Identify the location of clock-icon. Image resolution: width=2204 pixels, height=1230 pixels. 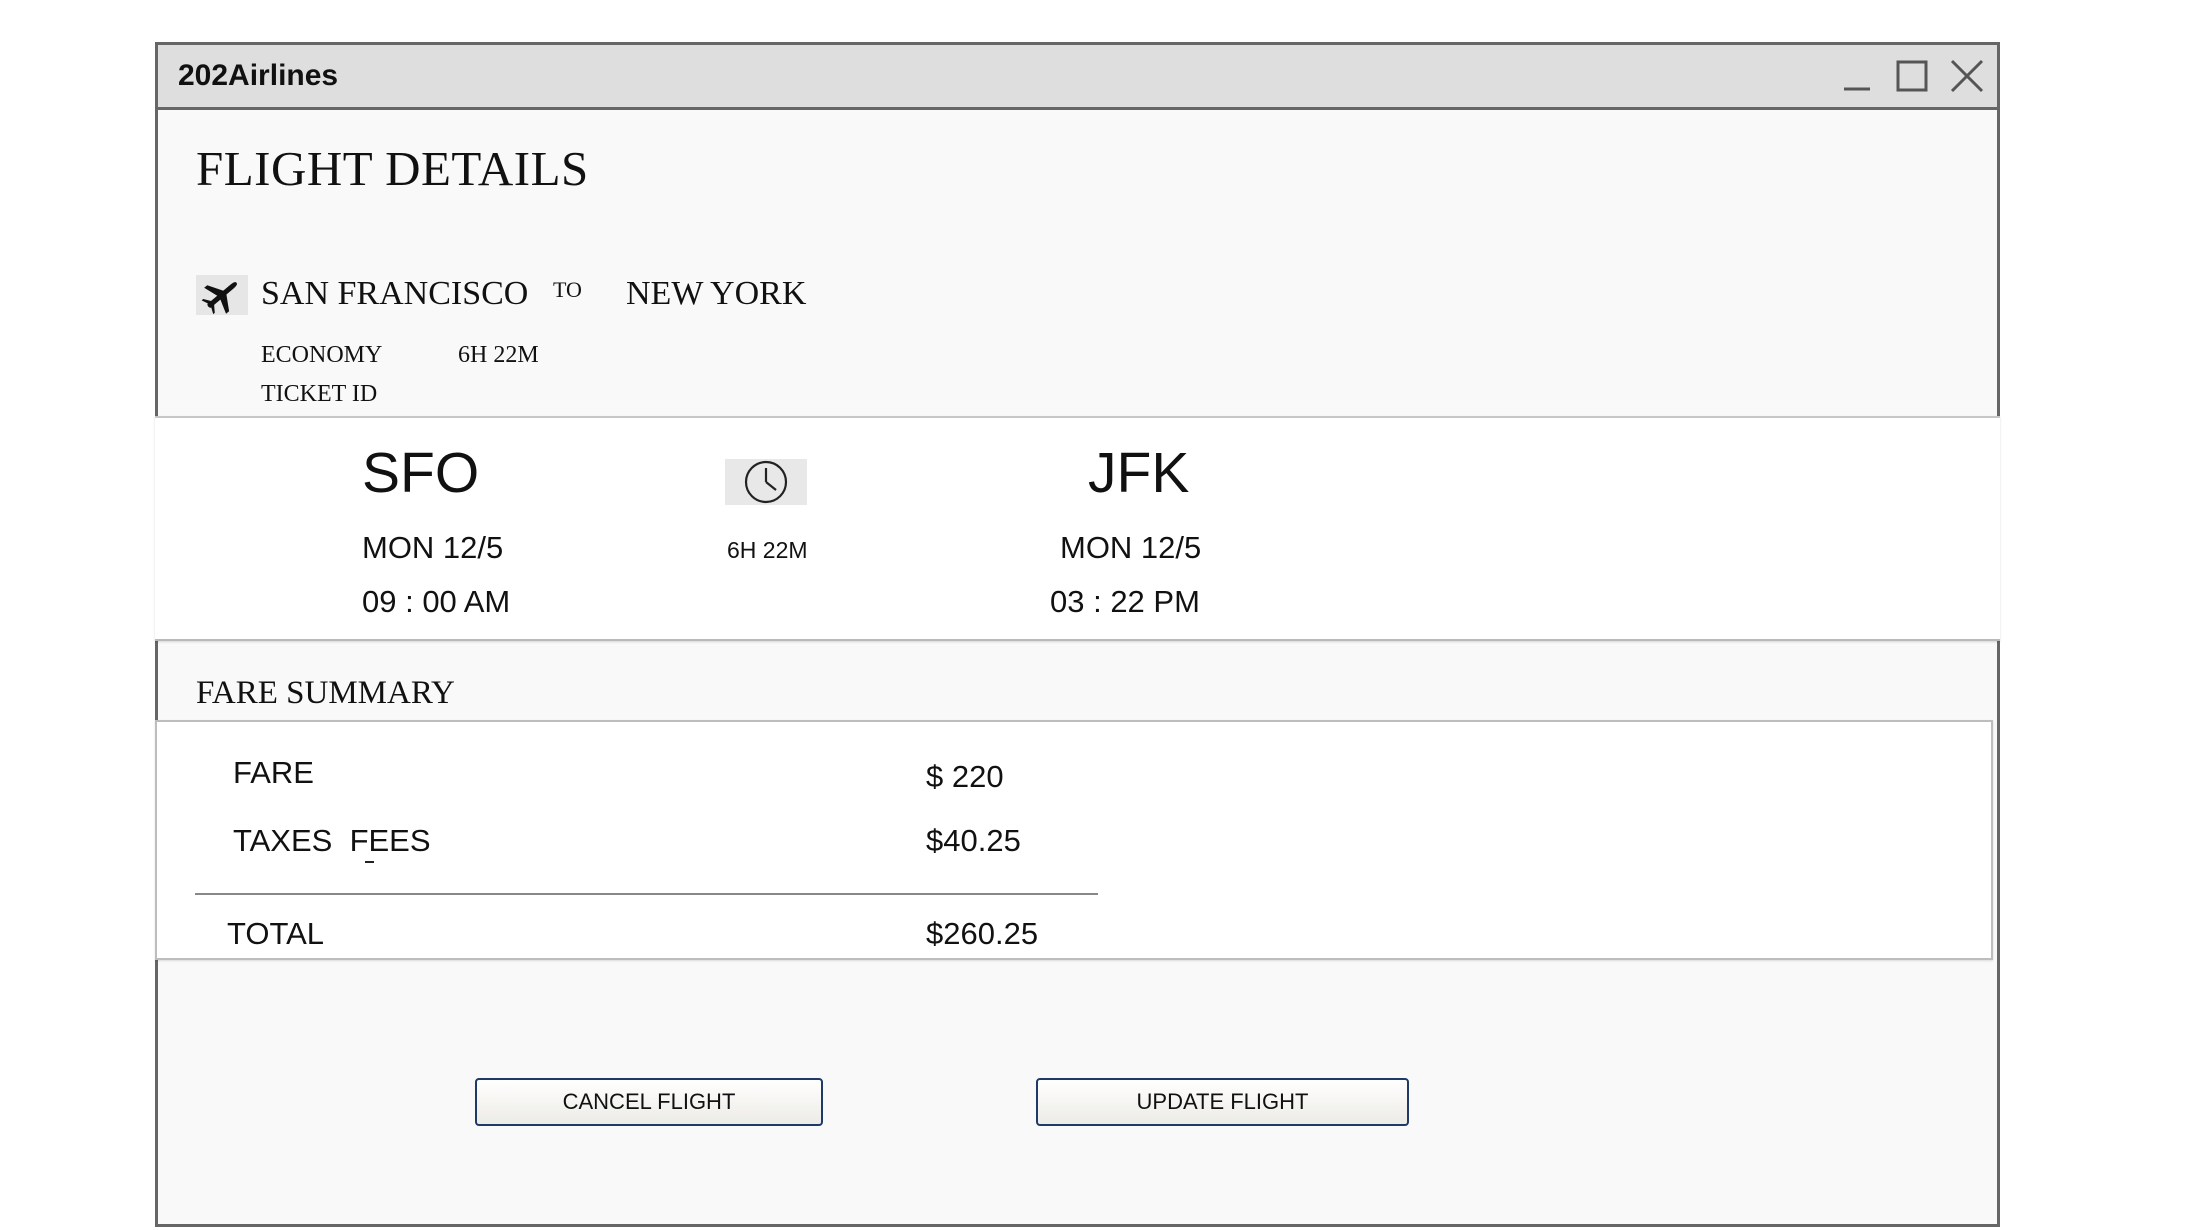
(766, 482).